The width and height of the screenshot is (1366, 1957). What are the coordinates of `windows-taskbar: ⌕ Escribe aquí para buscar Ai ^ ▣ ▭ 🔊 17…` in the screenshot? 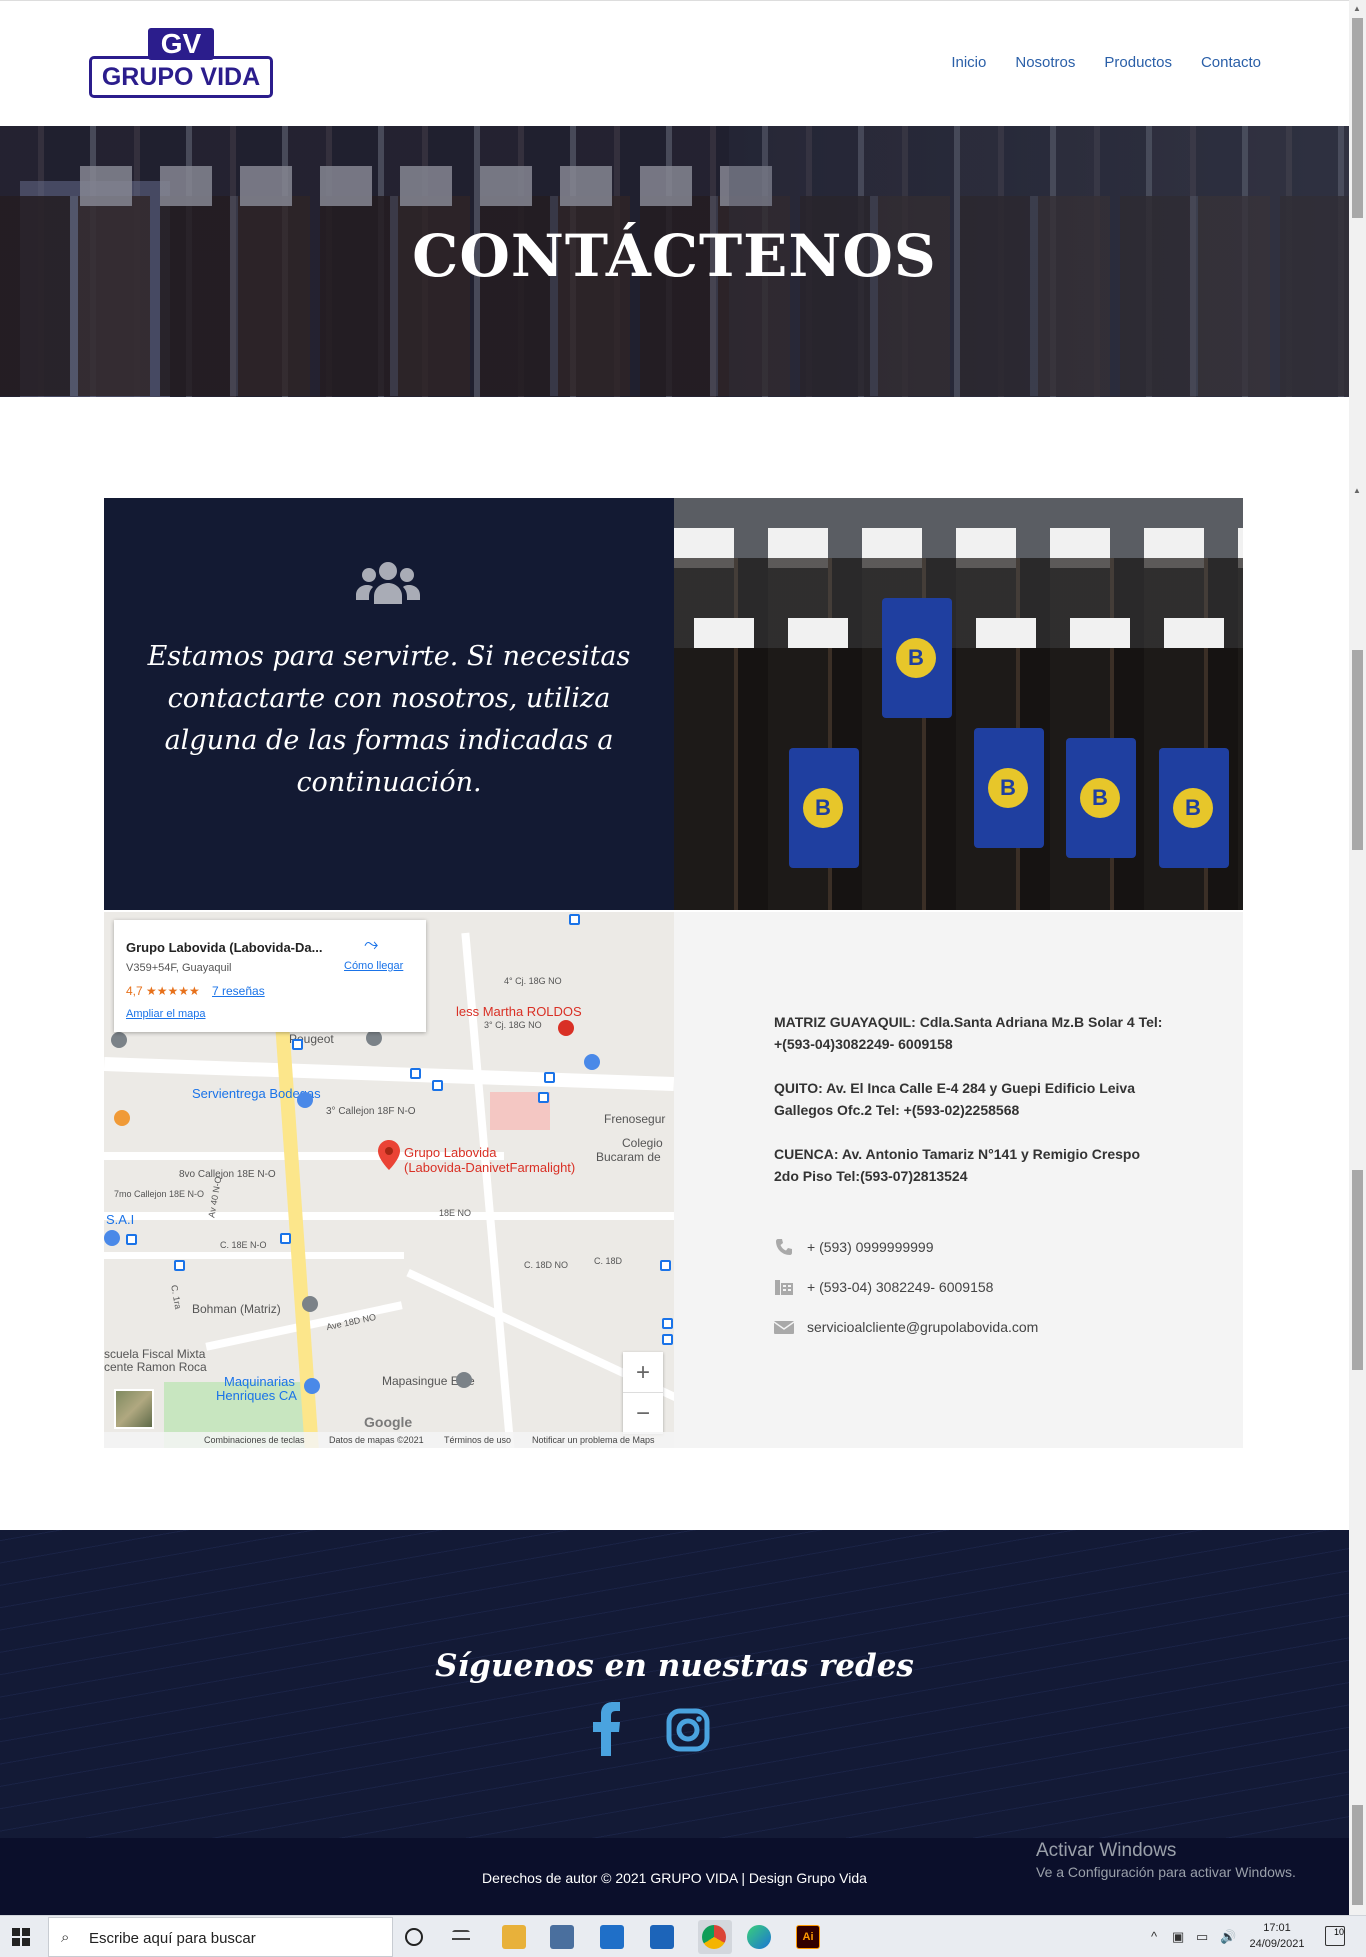 It's located at (683, 1936).